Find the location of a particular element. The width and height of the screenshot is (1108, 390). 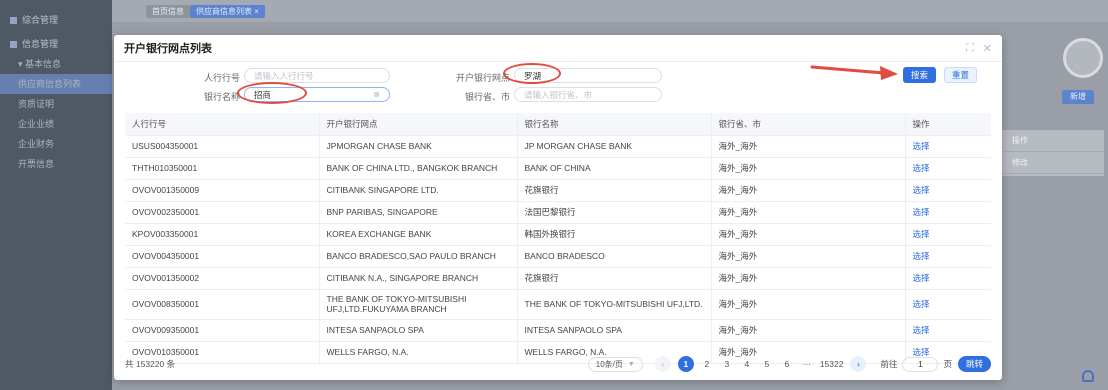

bank-name-cell-text: 法国巴黎银行 is located at coordinates (550, 212).